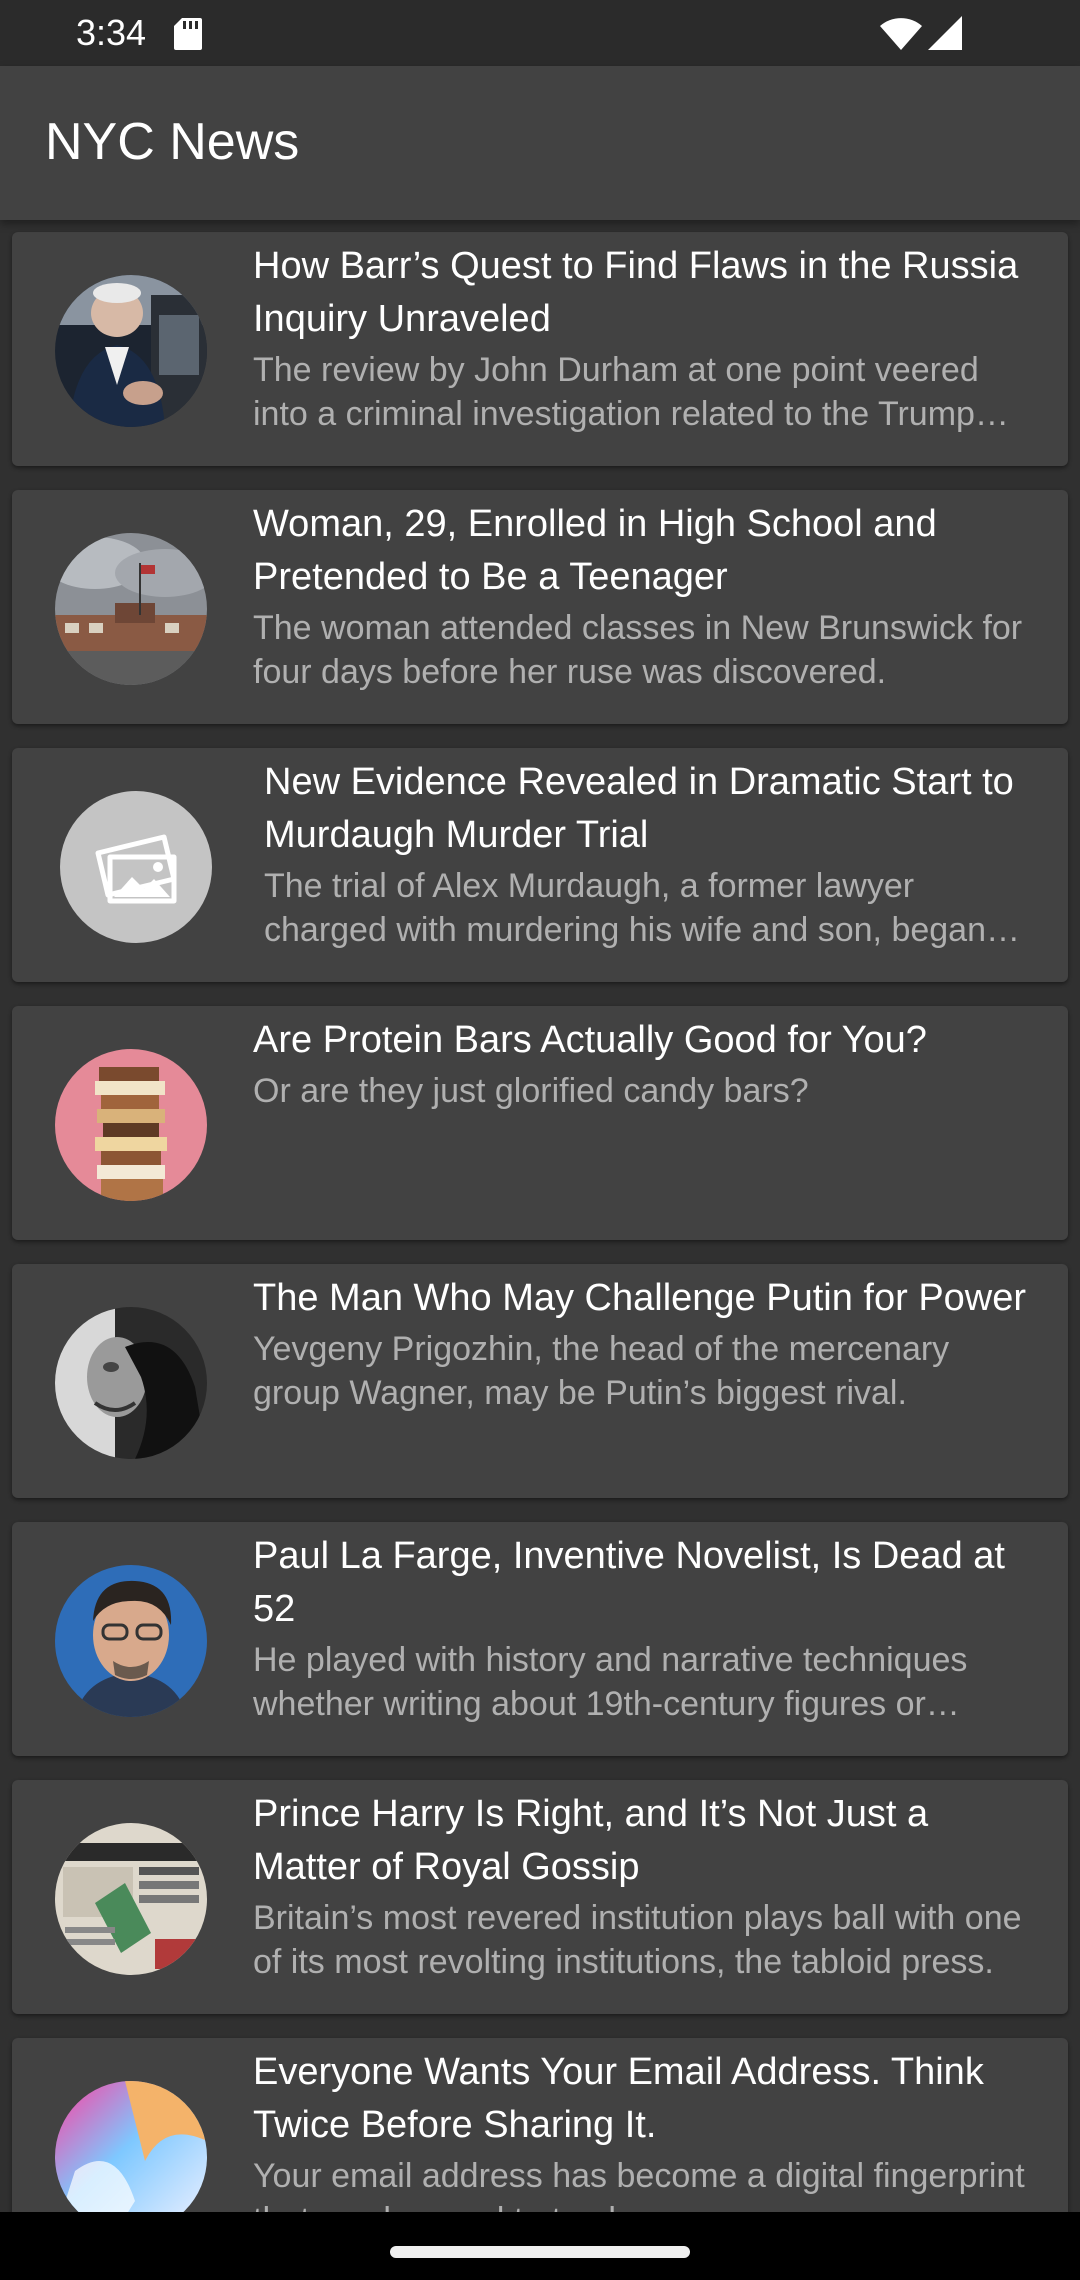 The height and width of the screenshot is (2280, 1080). I want to click on photo-abstract-icon, so click(131, 2146).